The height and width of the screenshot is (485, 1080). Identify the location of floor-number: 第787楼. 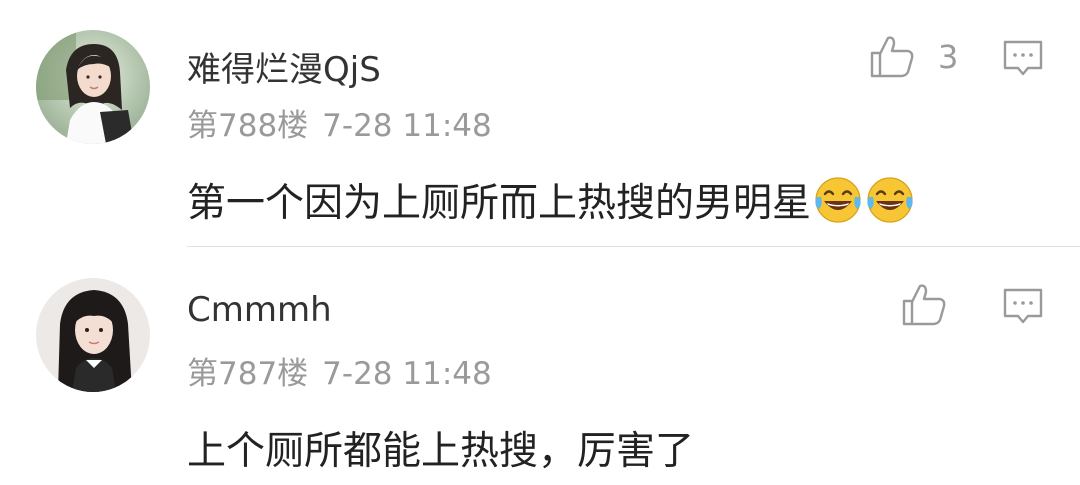
(248, 374).